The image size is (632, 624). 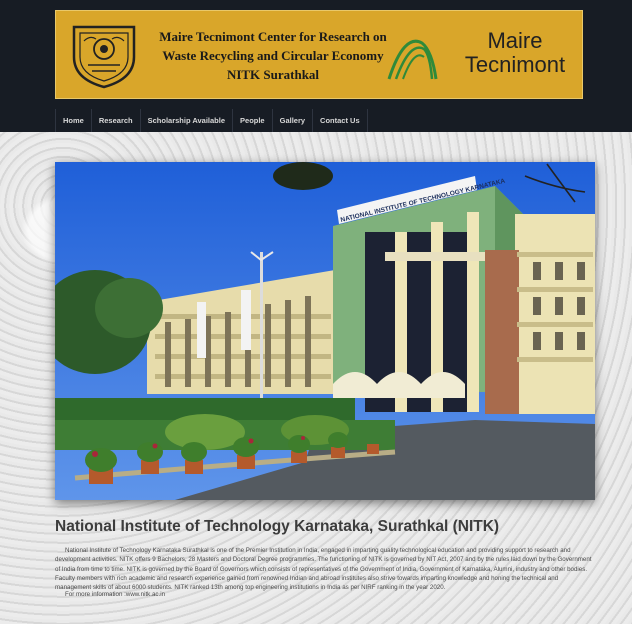 What do you see at coordinates (515, 64) in the screenshot?
I see `partner-name-line2: Tecnimont` at bounding box center [515, 64].